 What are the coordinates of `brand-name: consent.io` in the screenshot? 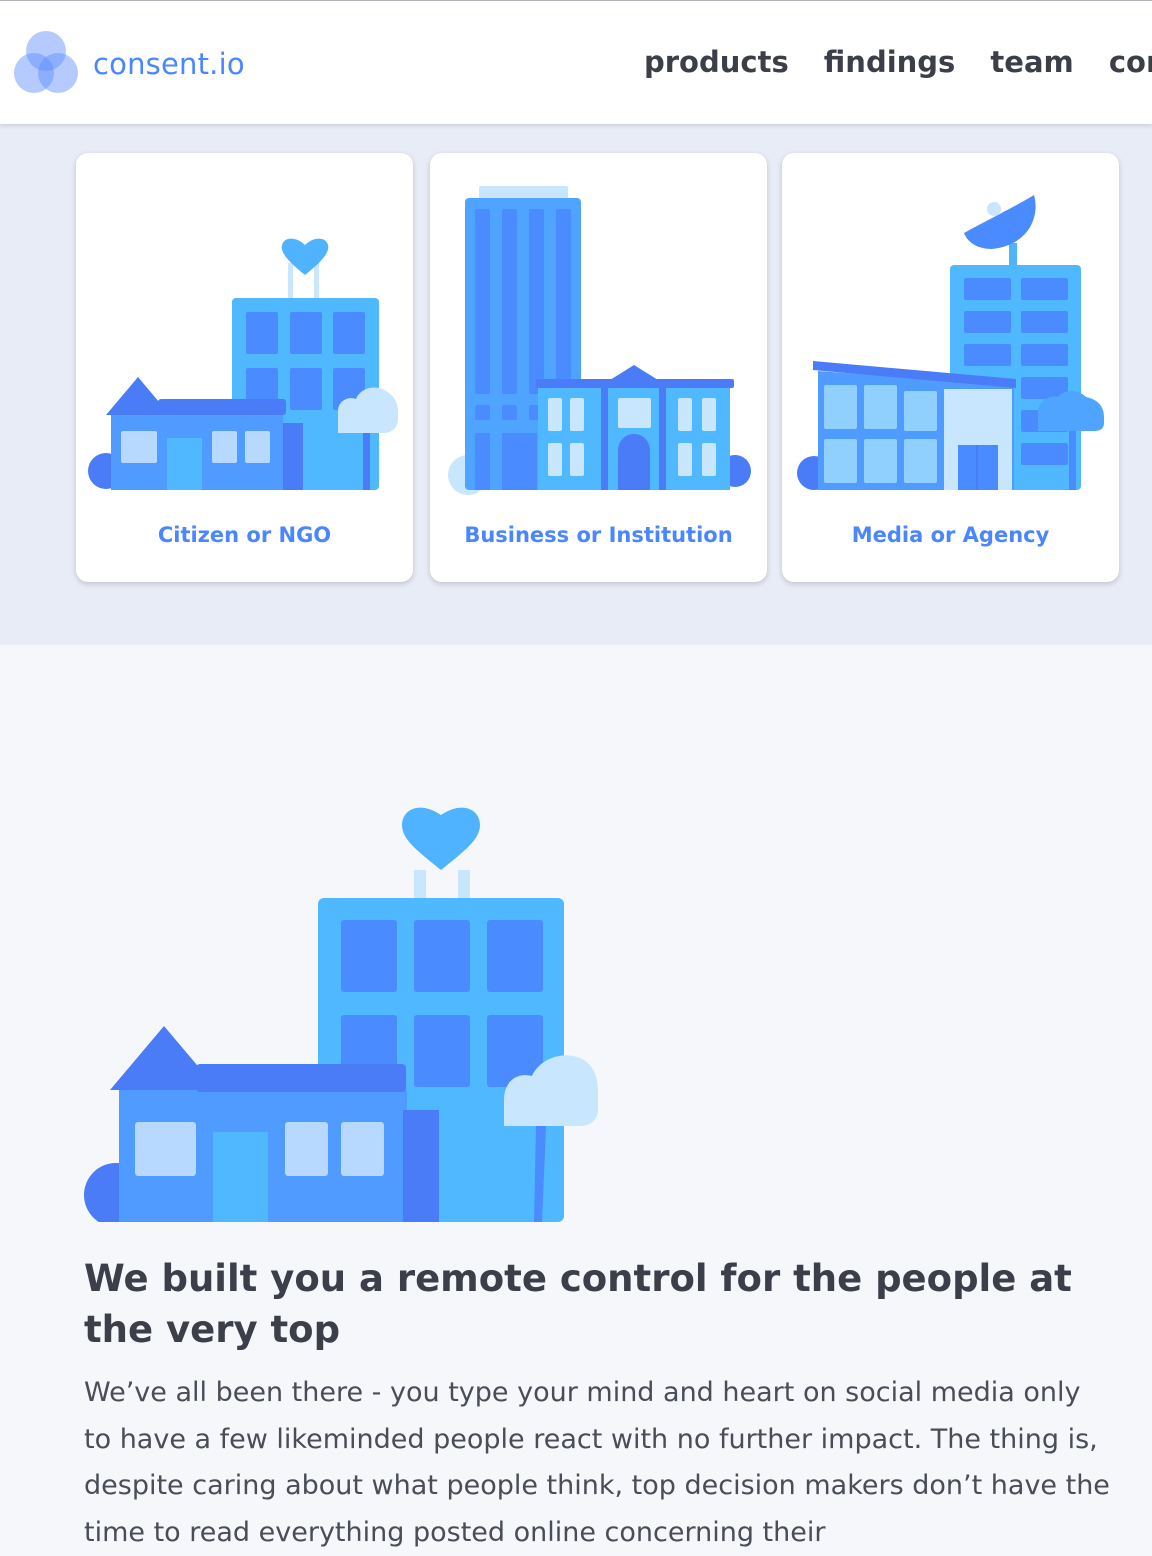 It's located at (169, 64).